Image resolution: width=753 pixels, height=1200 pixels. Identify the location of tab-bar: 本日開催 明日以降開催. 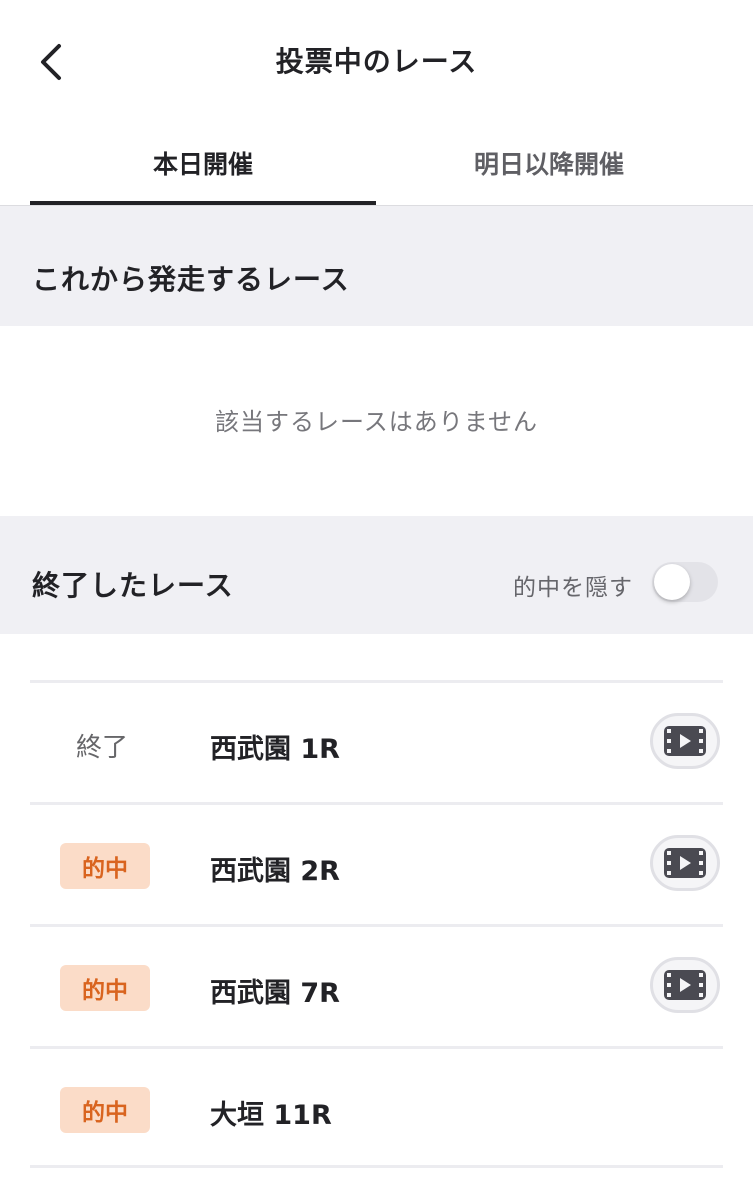
(376, 163).